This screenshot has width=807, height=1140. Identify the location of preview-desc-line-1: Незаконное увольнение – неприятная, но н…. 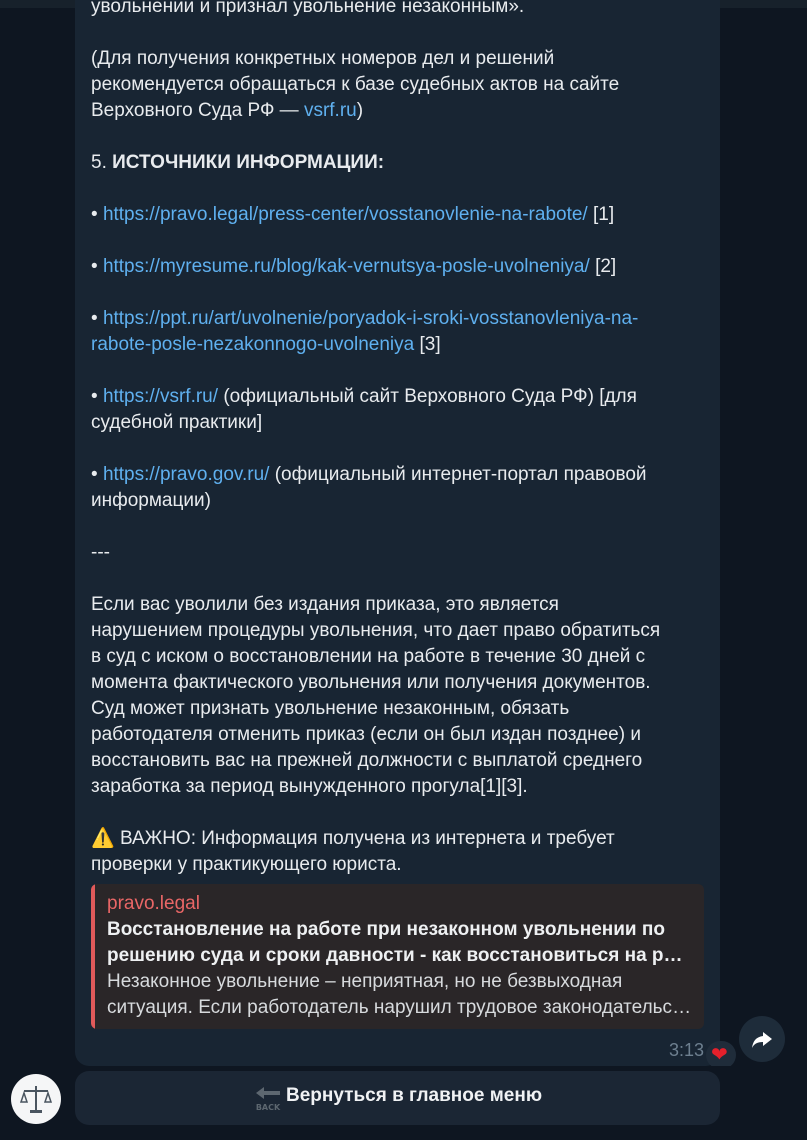
(365, 981).